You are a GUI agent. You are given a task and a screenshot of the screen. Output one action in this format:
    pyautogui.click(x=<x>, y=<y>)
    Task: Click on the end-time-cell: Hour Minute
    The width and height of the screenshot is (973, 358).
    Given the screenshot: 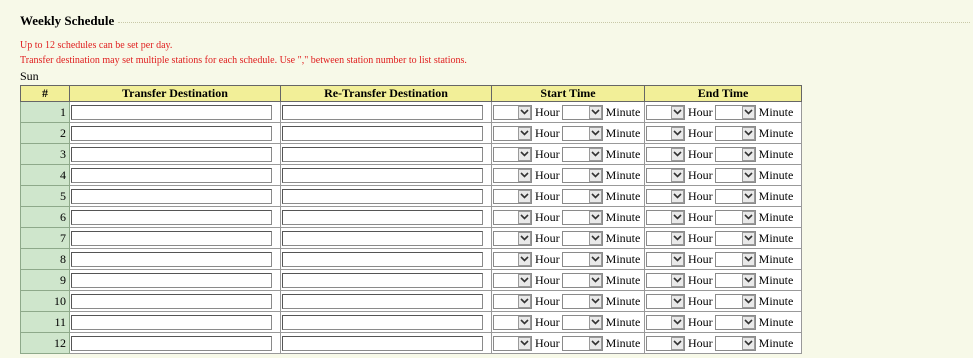 What is the action you would take?
    pyautogui.click(x=723, y=112)
    